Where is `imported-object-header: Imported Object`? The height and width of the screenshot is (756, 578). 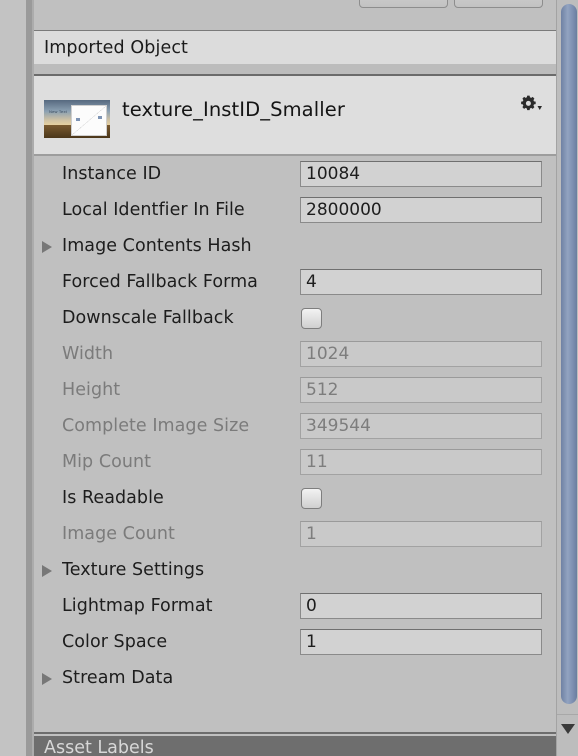
imported-object-header: Imported Object is located at coordinates (295, 47).